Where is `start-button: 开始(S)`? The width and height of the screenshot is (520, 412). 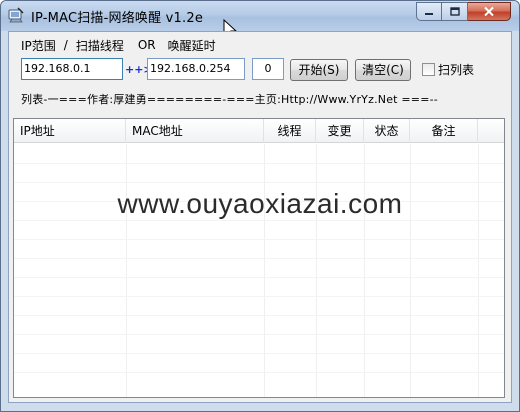 start-button: 开始(S) is located at coordinates (319, 70).